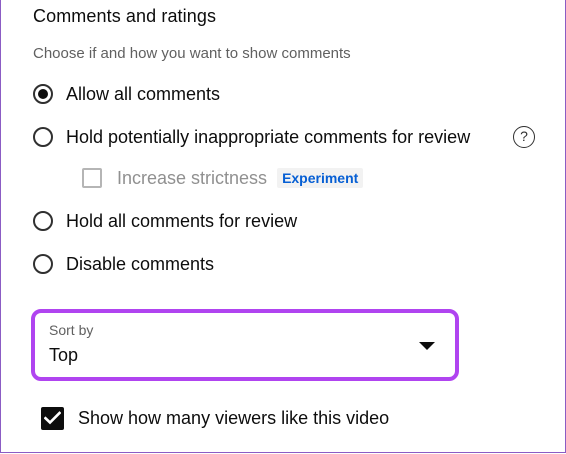  Describe the element at coordinates (524, 137) in the screenshot. I see `help-circle-icon: ?` at that location.